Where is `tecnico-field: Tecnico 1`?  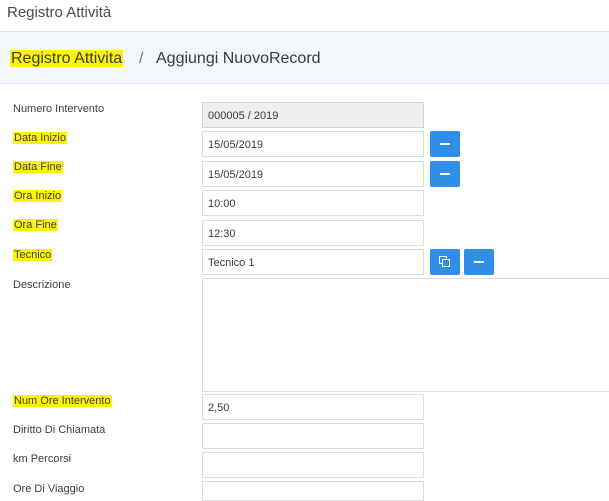 tecnico-field: Tecnico 1 is located at coordinates (313, 262).